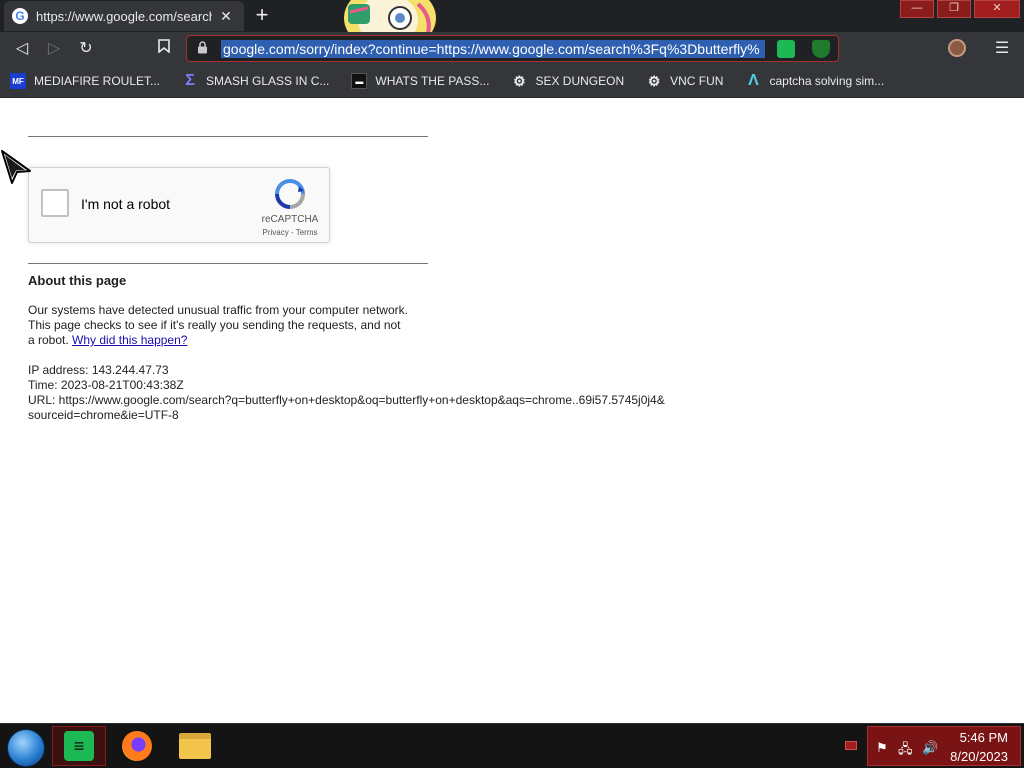 The height and width of the screenshot is (768, 1024). I want to click on google-favicon-icon: G, so click(20, 16).